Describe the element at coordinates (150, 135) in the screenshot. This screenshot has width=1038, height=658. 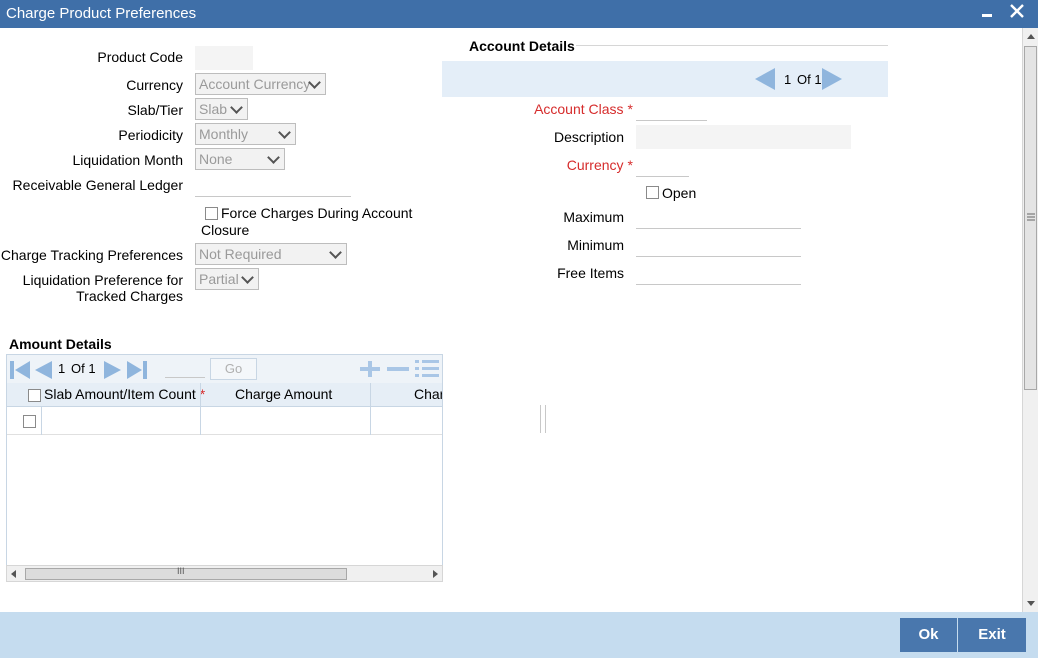
I see `periodicity-label: Periodicity` at that location.